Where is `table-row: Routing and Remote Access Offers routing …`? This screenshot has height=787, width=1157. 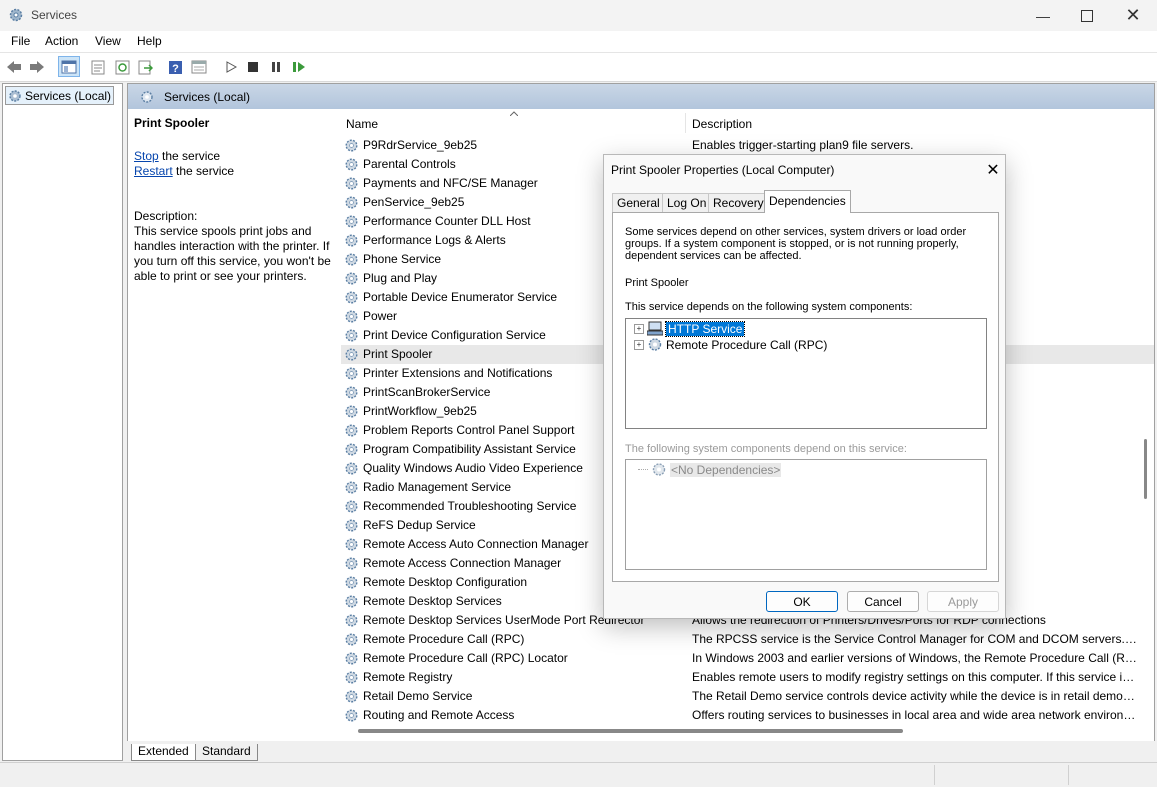
table-row: Routing and Remote Access Offers routing … is located at coordinates (747, 715).